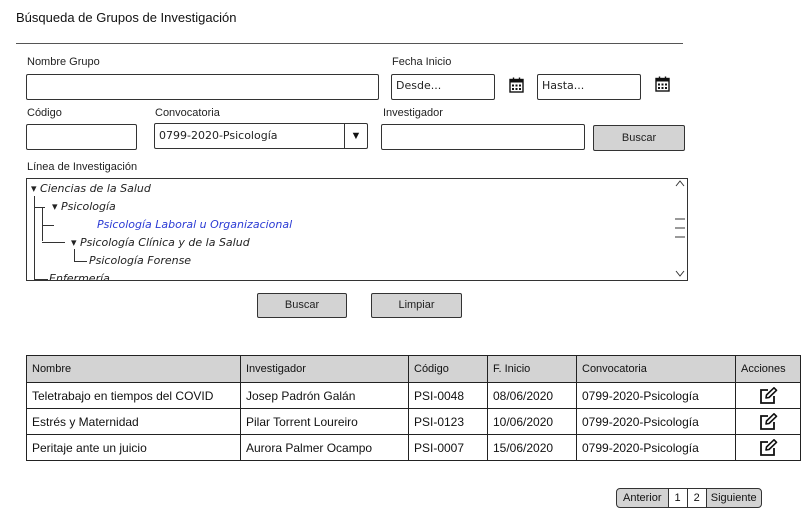 The width and height of the screenshot is (812, 524). I want to click on column-header: Nombre, so click(133, 369).